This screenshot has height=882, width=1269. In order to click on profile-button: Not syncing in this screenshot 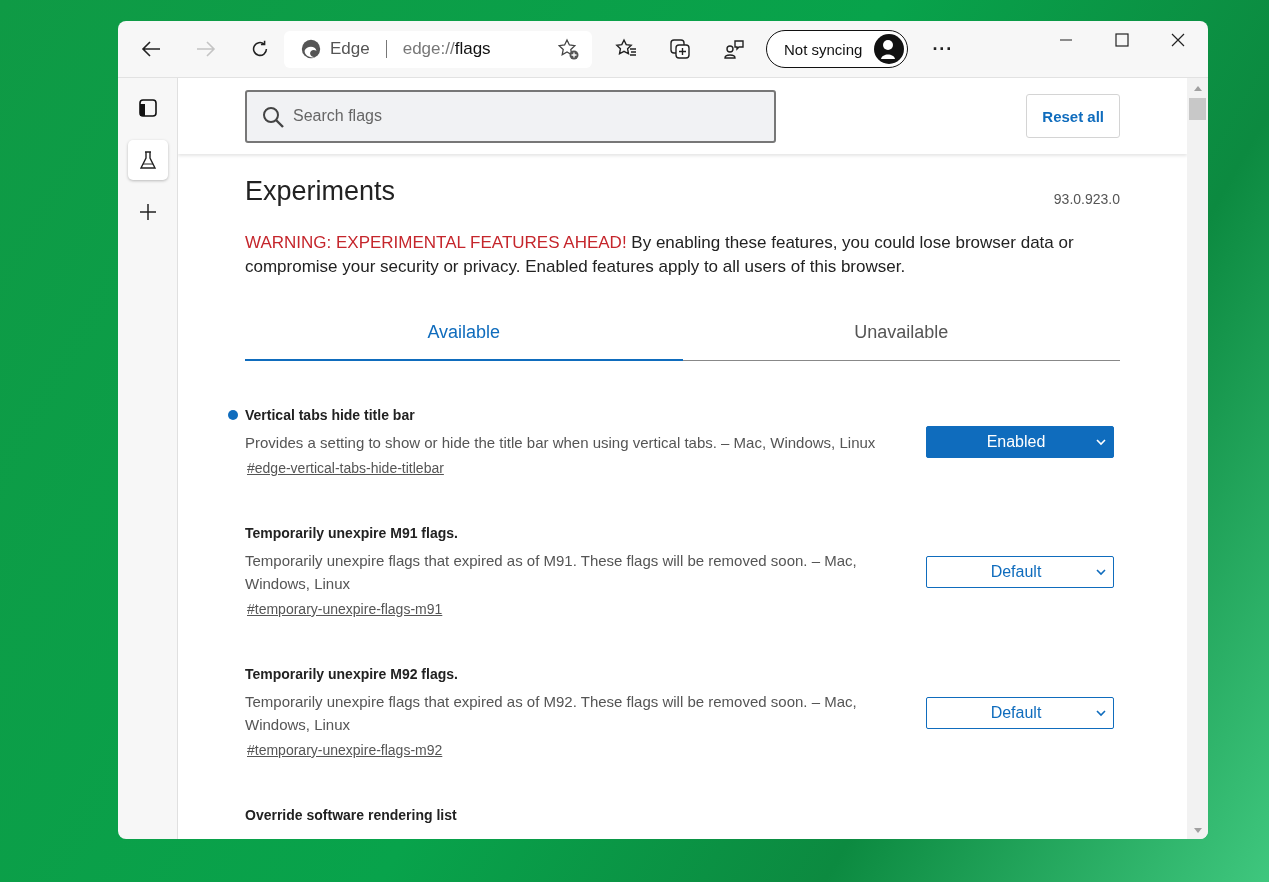, I will do `click(837, 49)`.